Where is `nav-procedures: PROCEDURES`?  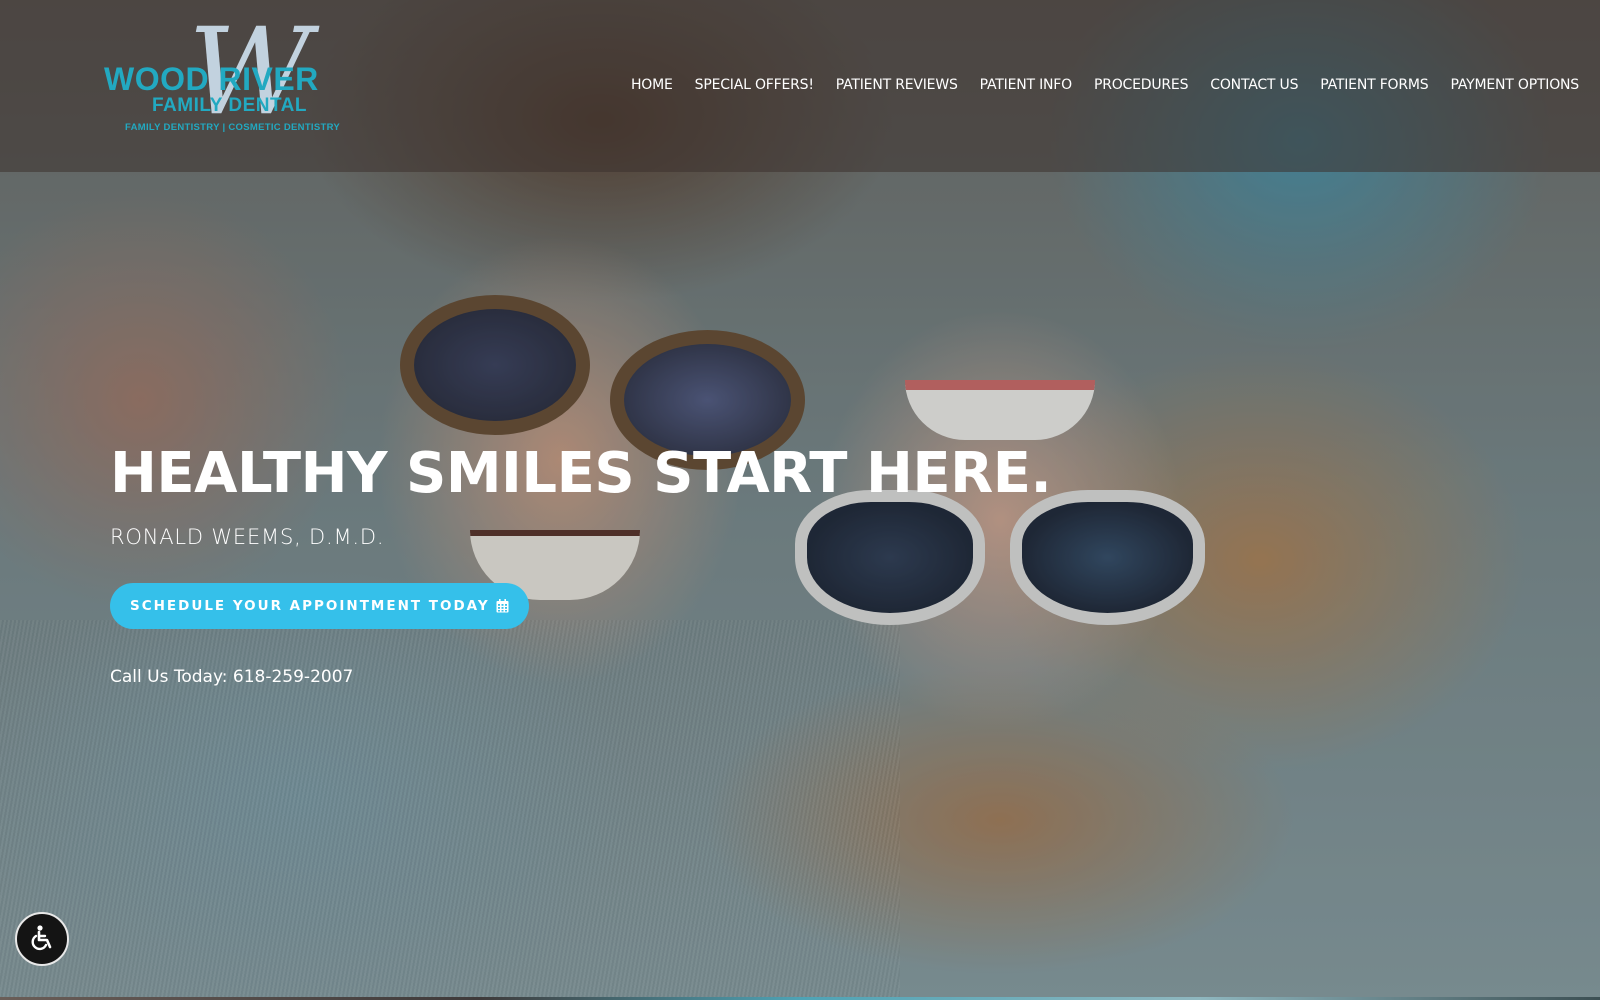 nav-procedures: PROCEDURES is located at coordinates (1141, 85).